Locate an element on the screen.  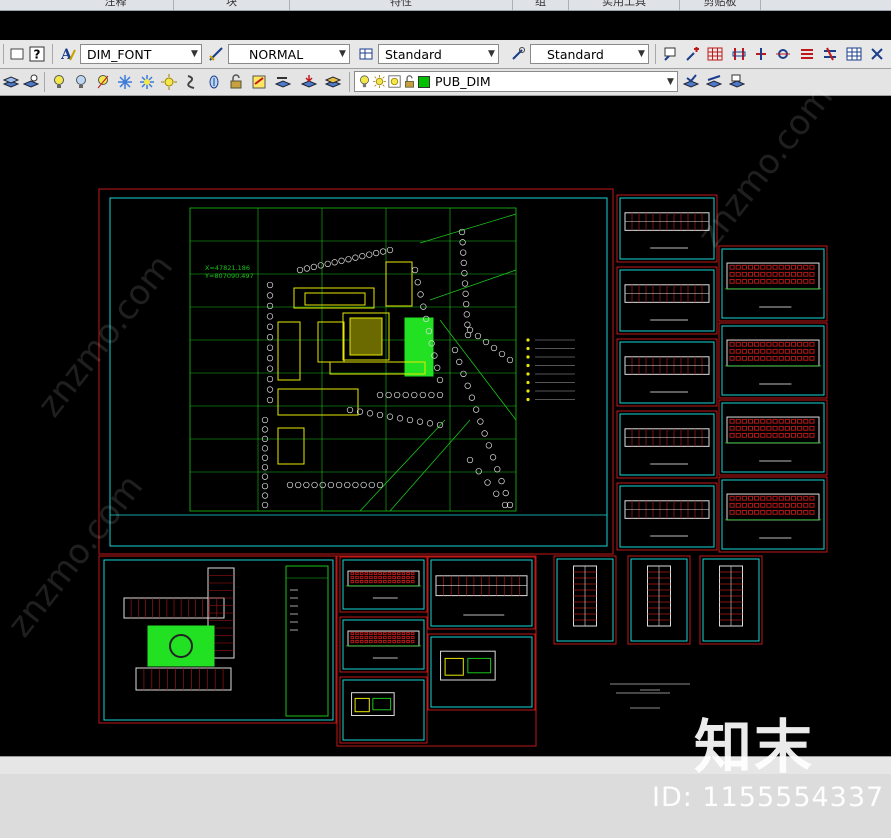
dimension-style-select: NORMAL ▼ is located at coordinates (289, 54).